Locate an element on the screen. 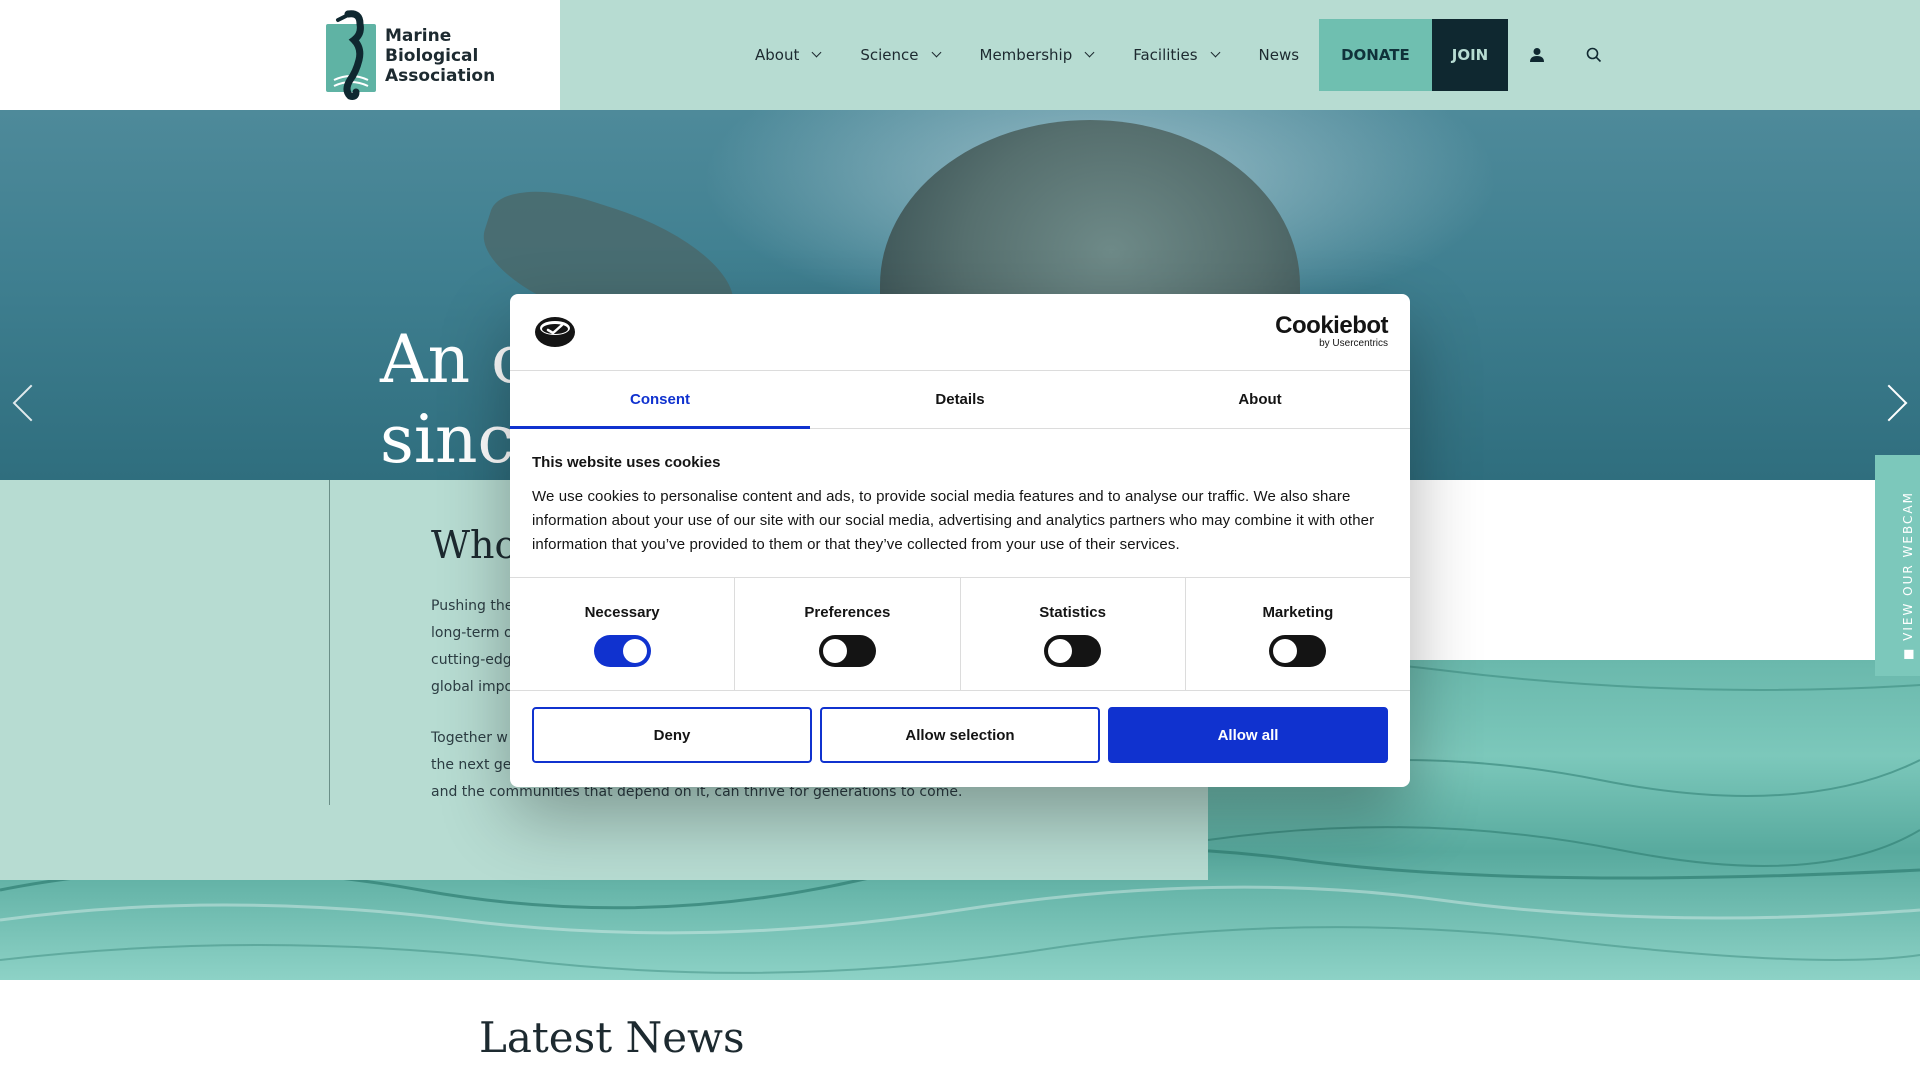 This screenshot has width=1920, height=1080. nav-item-news: News is located at coordinates (1279, 55).